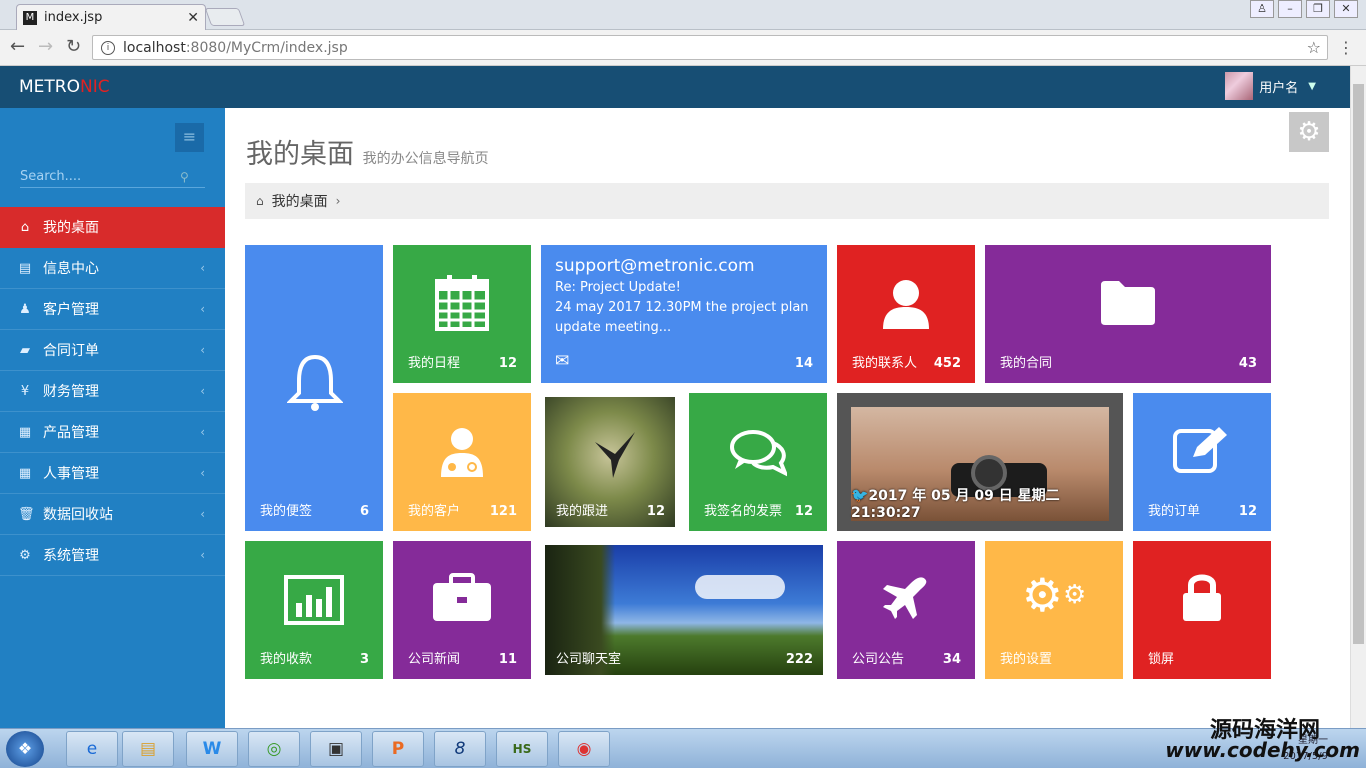 Image resolution: width=1366 pixels, height=768 pixels. I want to click on logo: METRONIC, so click(64, 87).